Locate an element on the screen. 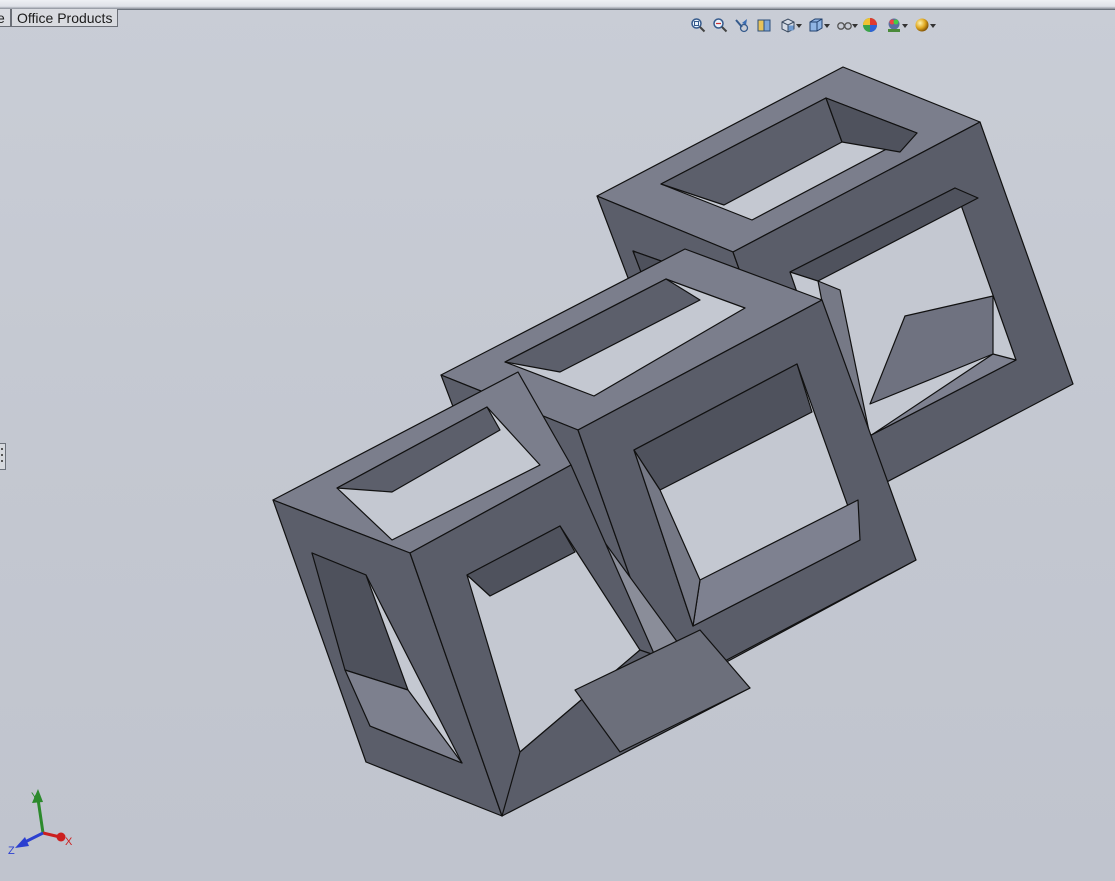  x-axis-label: X is located at coordinates (69, 842).